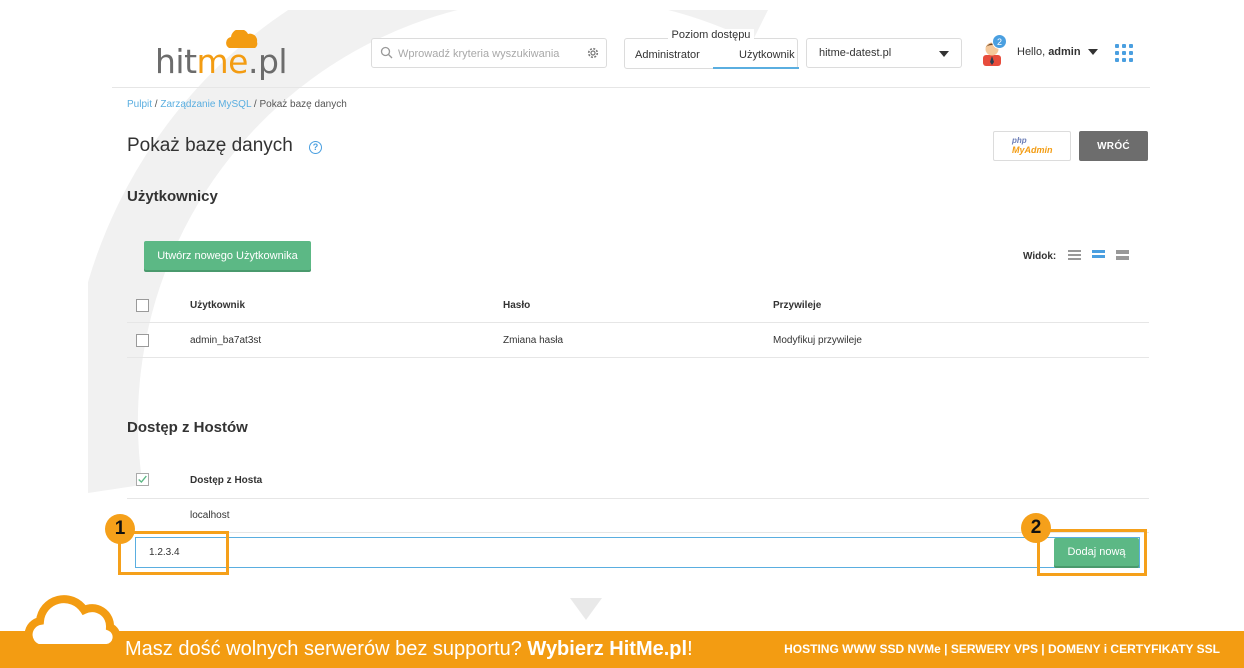 The image size is (1244, 668). What do you see at coordinates (205, 104) in the screenshot?
I see `breadcrumb-link-mysql: Zarządzanie MySQL` at bounding box center [205, 104].